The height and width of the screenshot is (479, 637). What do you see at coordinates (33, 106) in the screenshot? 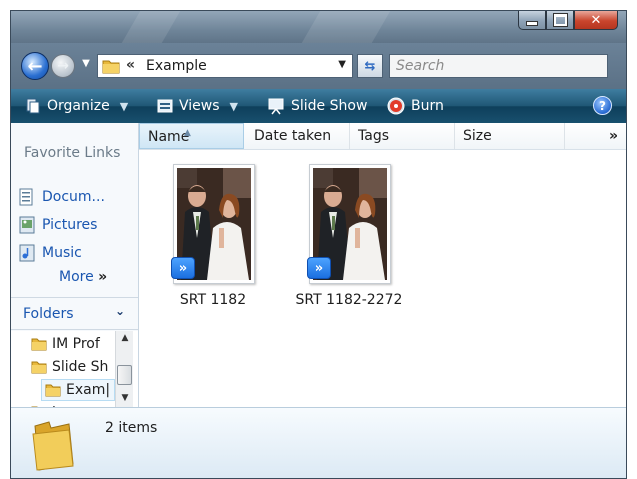
I see `organize-icon` at bounding box center [33, 106].